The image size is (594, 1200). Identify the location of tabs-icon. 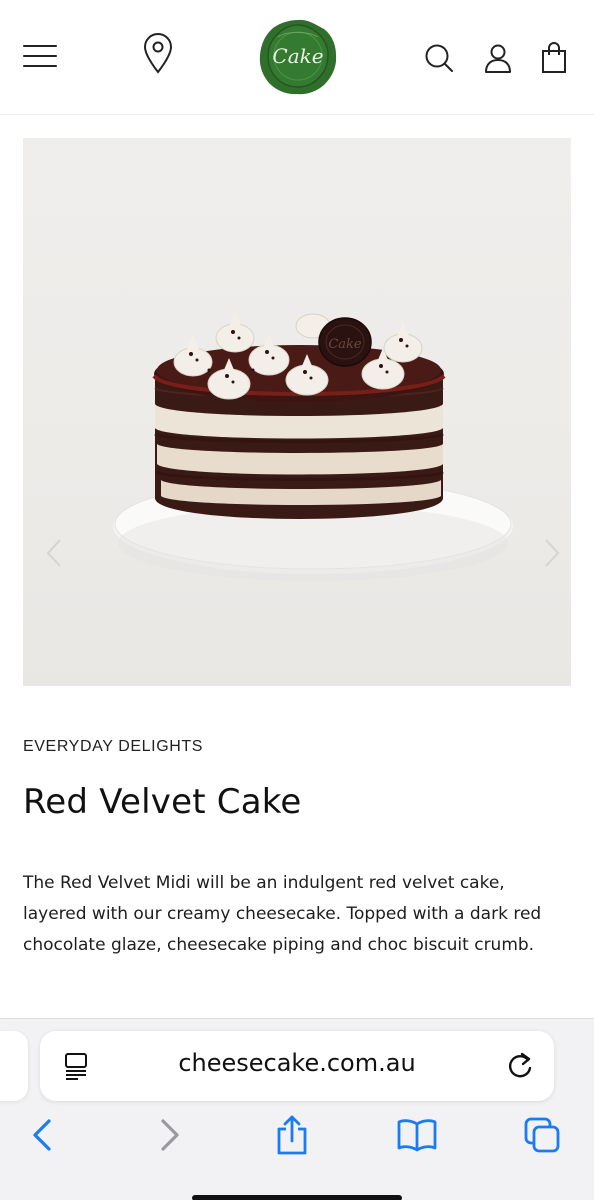
(542, 1137).